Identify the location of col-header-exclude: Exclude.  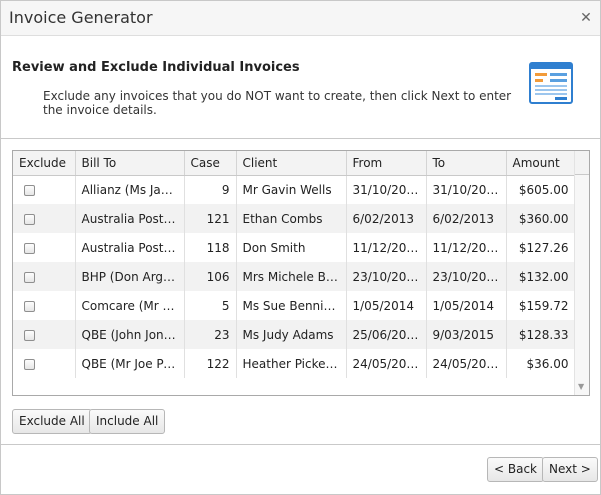
(44, 163).